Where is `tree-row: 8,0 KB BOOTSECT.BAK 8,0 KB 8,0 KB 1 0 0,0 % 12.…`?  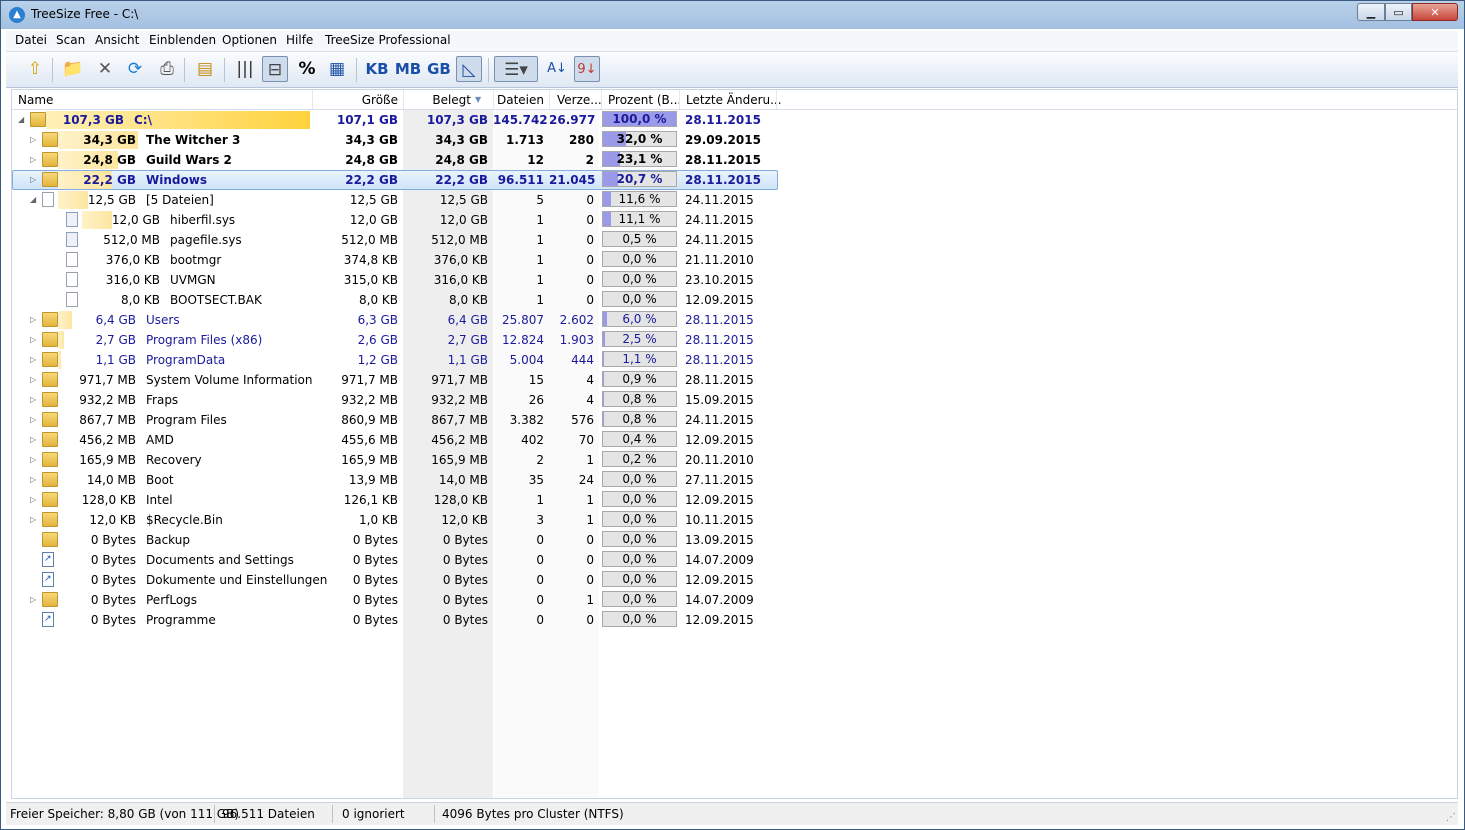 tree-row: 8,0 KB BOOTSECT.BAK 8,0 KB 8,0 KB 1 0 0,0 % 12.… is located at coordinates (734, 300).